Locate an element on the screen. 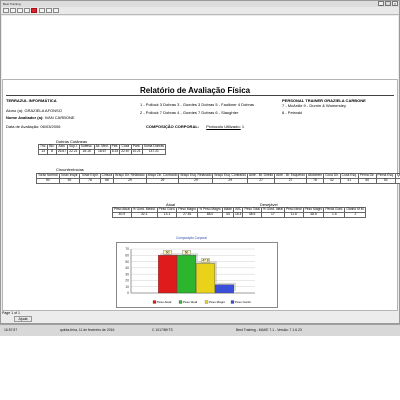 Image resolution: width=400 pixels, height=400 pixels. table-cell: 1.5 is located at coordinates (334, 215).